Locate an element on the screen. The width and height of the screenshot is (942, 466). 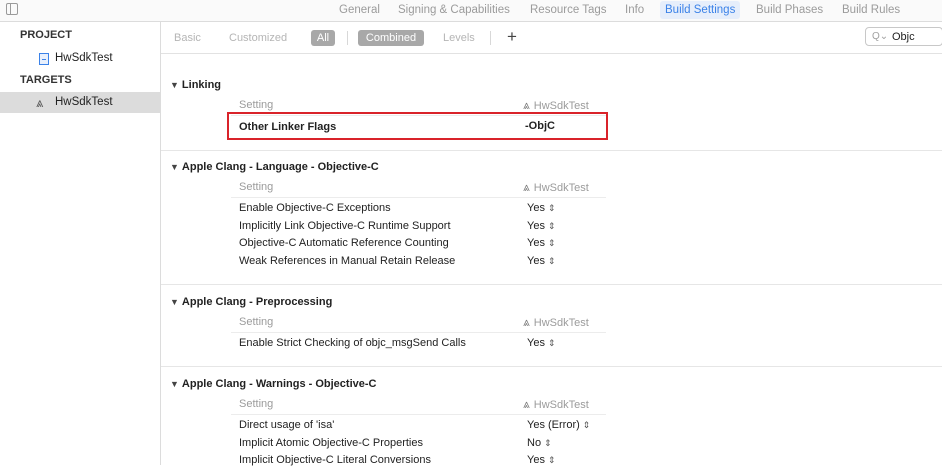
tab-general: General is located at coordinates (359, 10).